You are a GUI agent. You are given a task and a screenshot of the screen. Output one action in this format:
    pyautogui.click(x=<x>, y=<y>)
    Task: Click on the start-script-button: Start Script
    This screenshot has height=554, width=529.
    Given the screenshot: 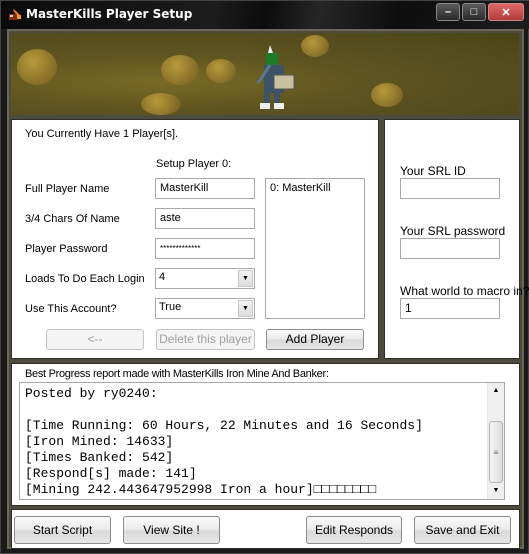 What is the action you would take?
    pyautogui.click(x=62, y=530)
    